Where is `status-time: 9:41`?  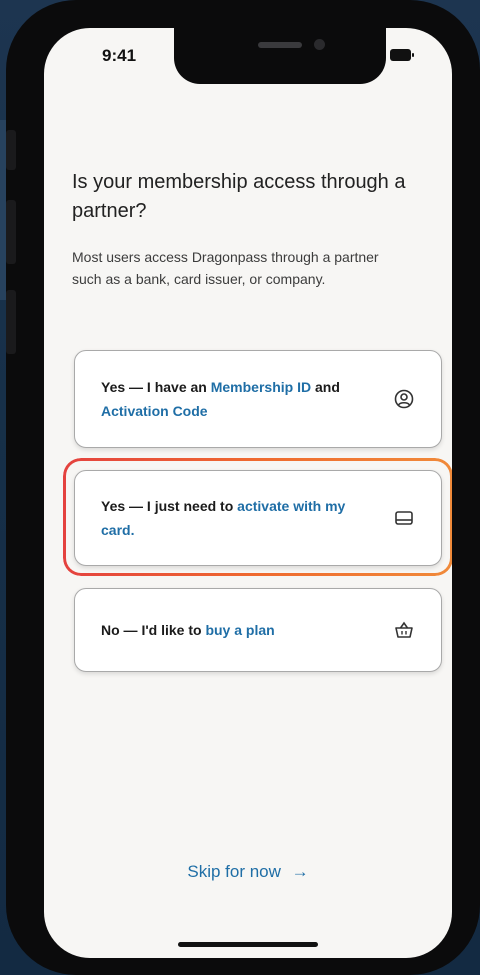 status-time: 9:41 is located at coordinates (119, 55).